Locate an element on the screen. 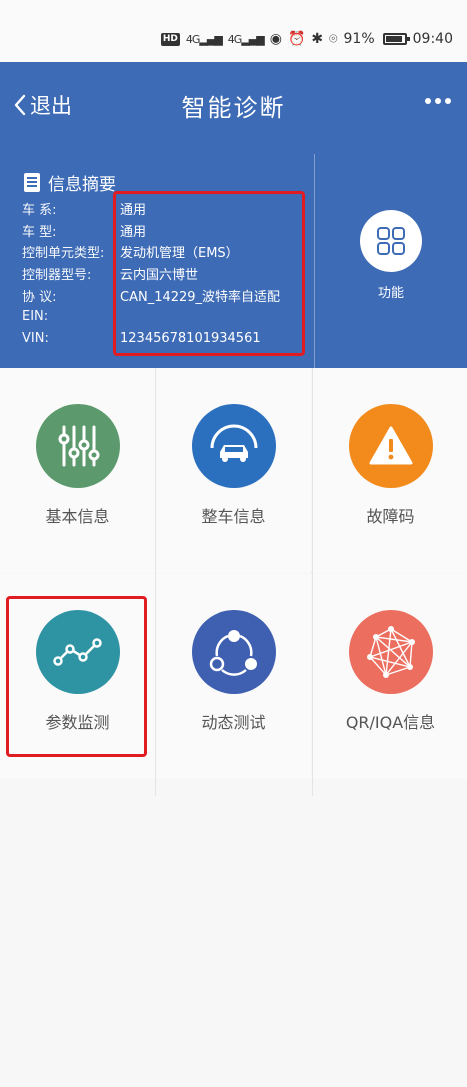  location-icon: ⌾ is located at coordinates (333, 39).